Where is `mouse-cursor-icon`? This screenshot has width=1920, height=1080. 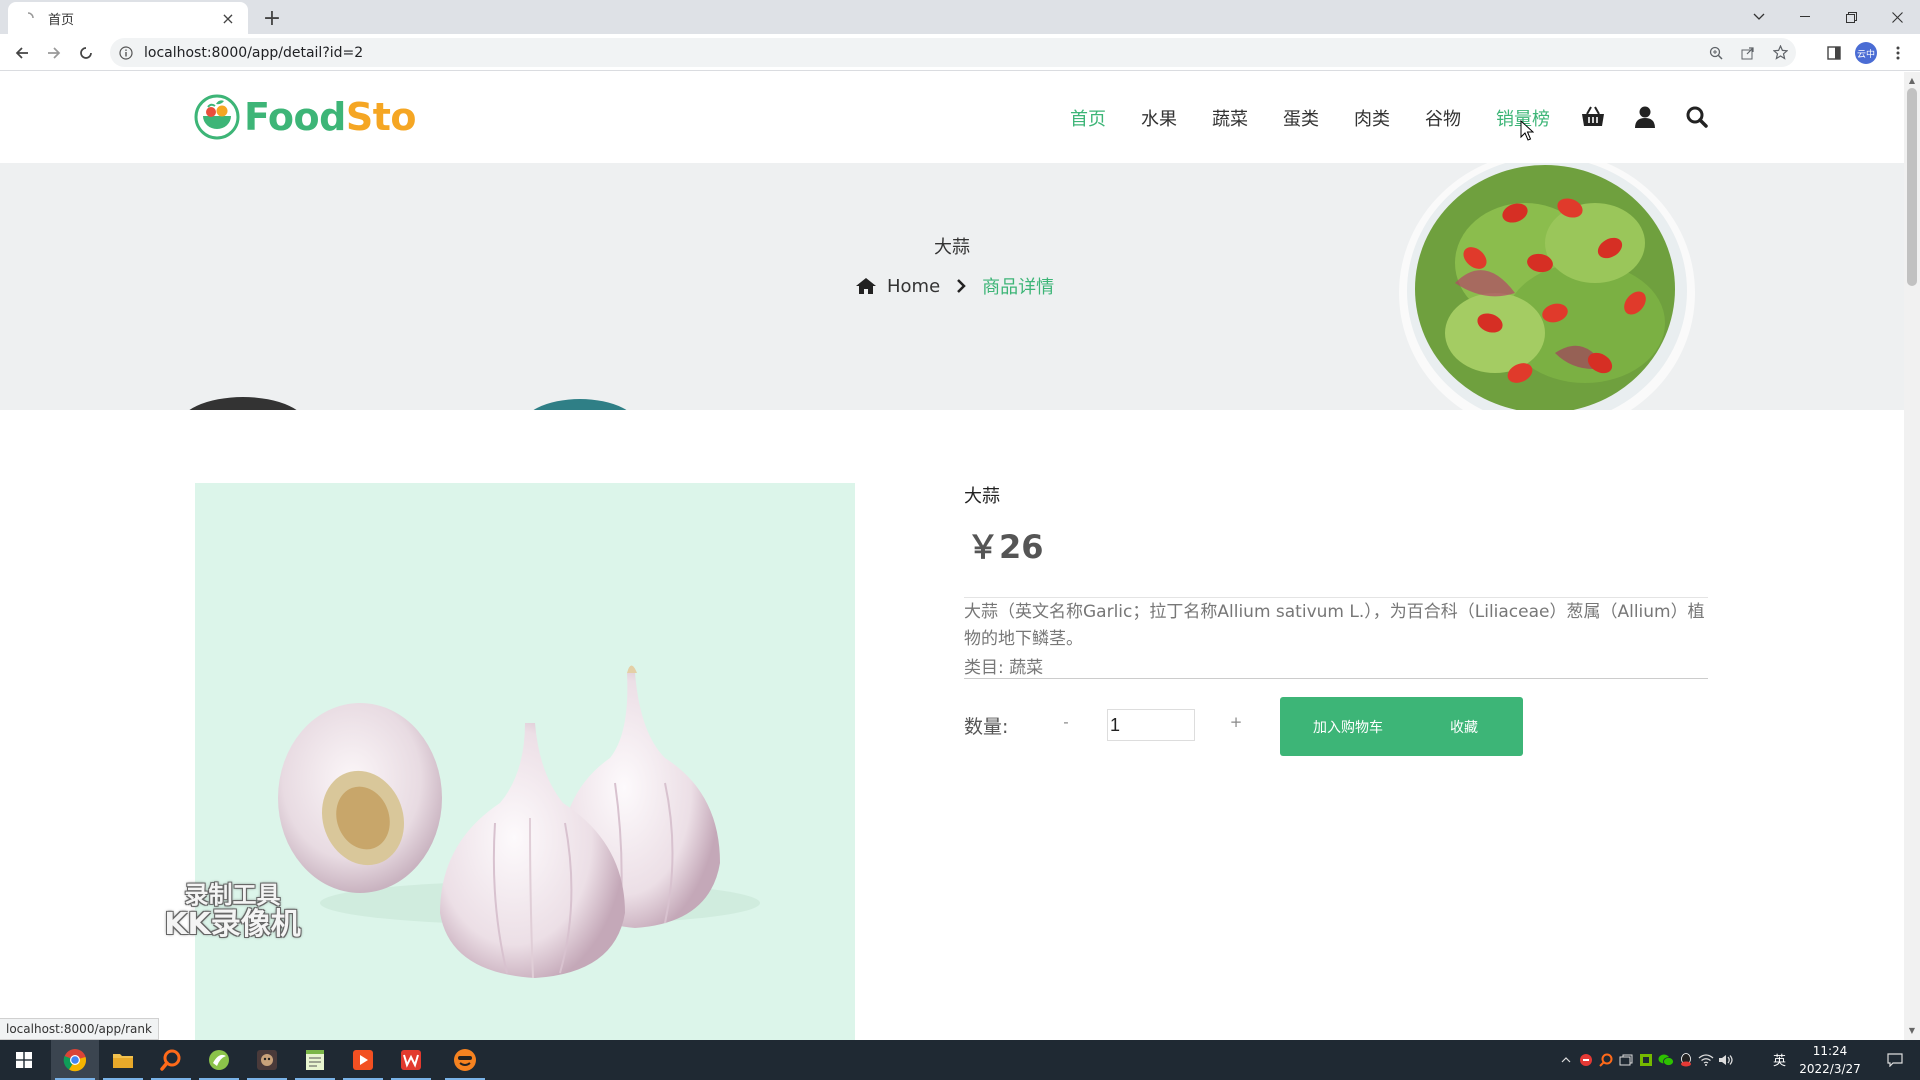 mouse-cursor-icon is located at coordinates (1527, 130).